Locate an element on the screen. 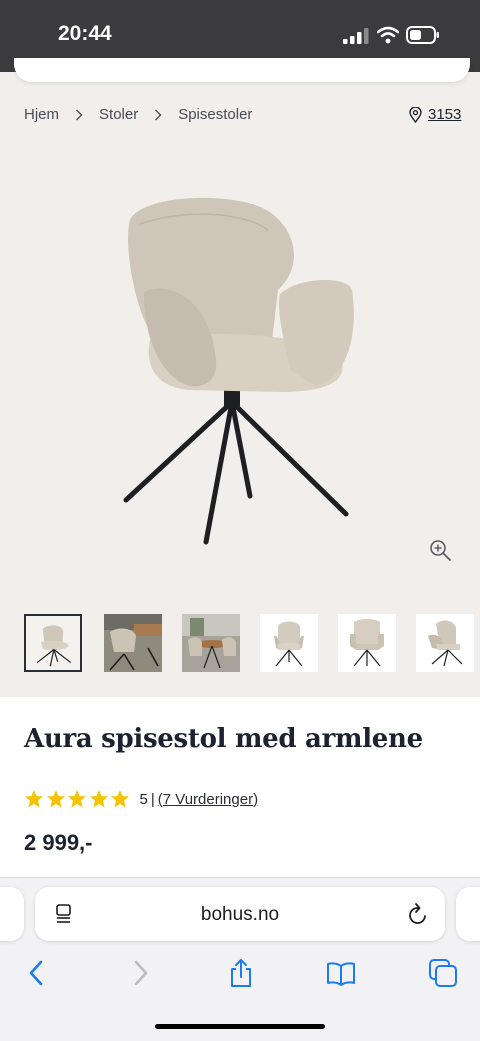  battery-icon is located at coordinates (422, 35).